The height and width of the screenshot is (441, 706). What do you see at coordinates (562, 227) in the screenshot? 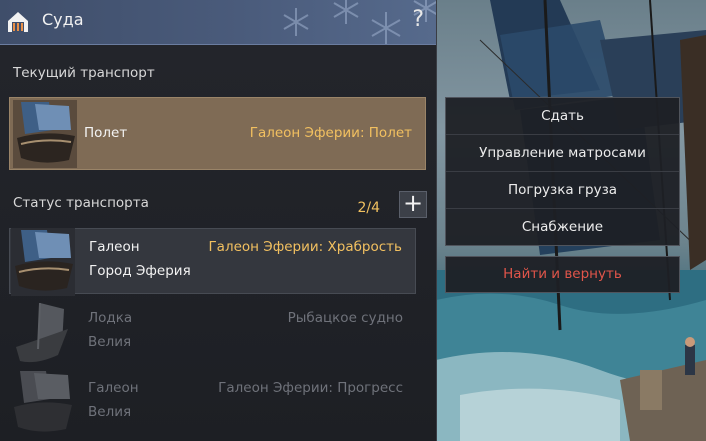
I see `supply-menu-item: Снабжение` at bounding box center [562, 227].